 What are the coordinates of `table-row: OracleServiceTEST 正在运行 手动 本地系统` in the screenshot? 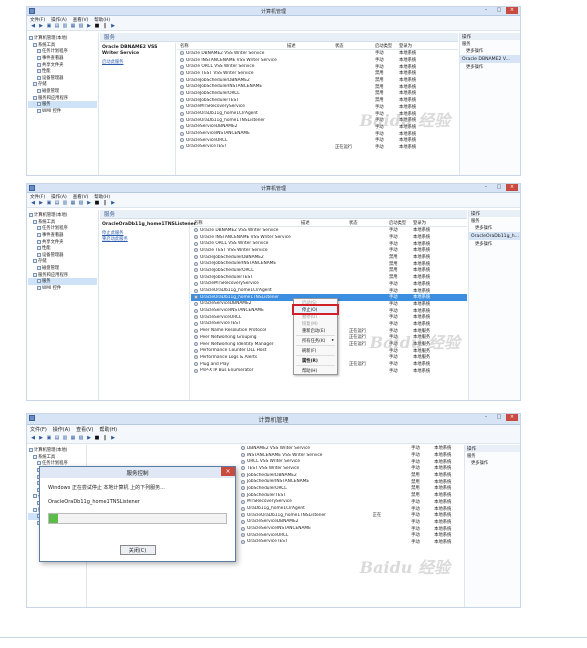 It's located at (317, 147).